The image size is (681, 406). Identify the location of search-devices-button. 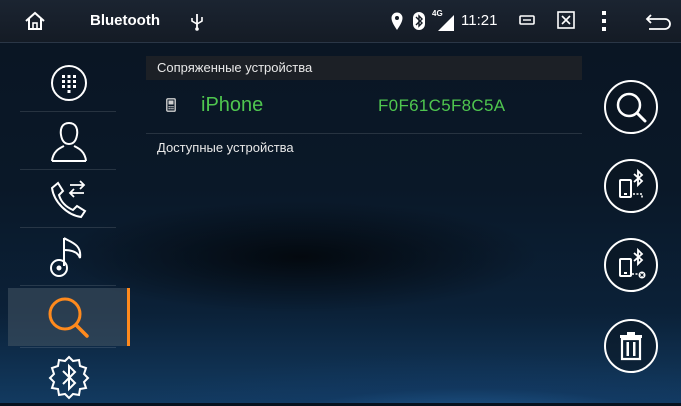
(631, 107).